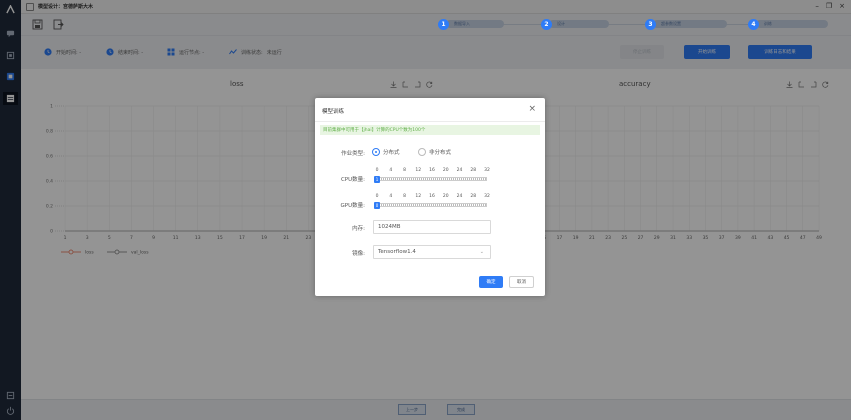 This screenshot has width=851, height=420. What do you see at coordinates (432, 176) in the screenshot?
I see `cpu-slider: 0 4 8 12 16 20 24 28 32 1` at bounding box center [432, 176].